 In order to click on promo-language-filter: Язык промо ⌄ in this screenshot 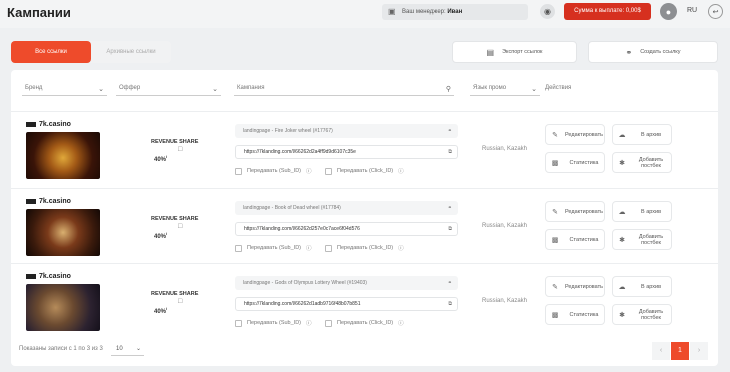, I will do `click(505, 89)`.